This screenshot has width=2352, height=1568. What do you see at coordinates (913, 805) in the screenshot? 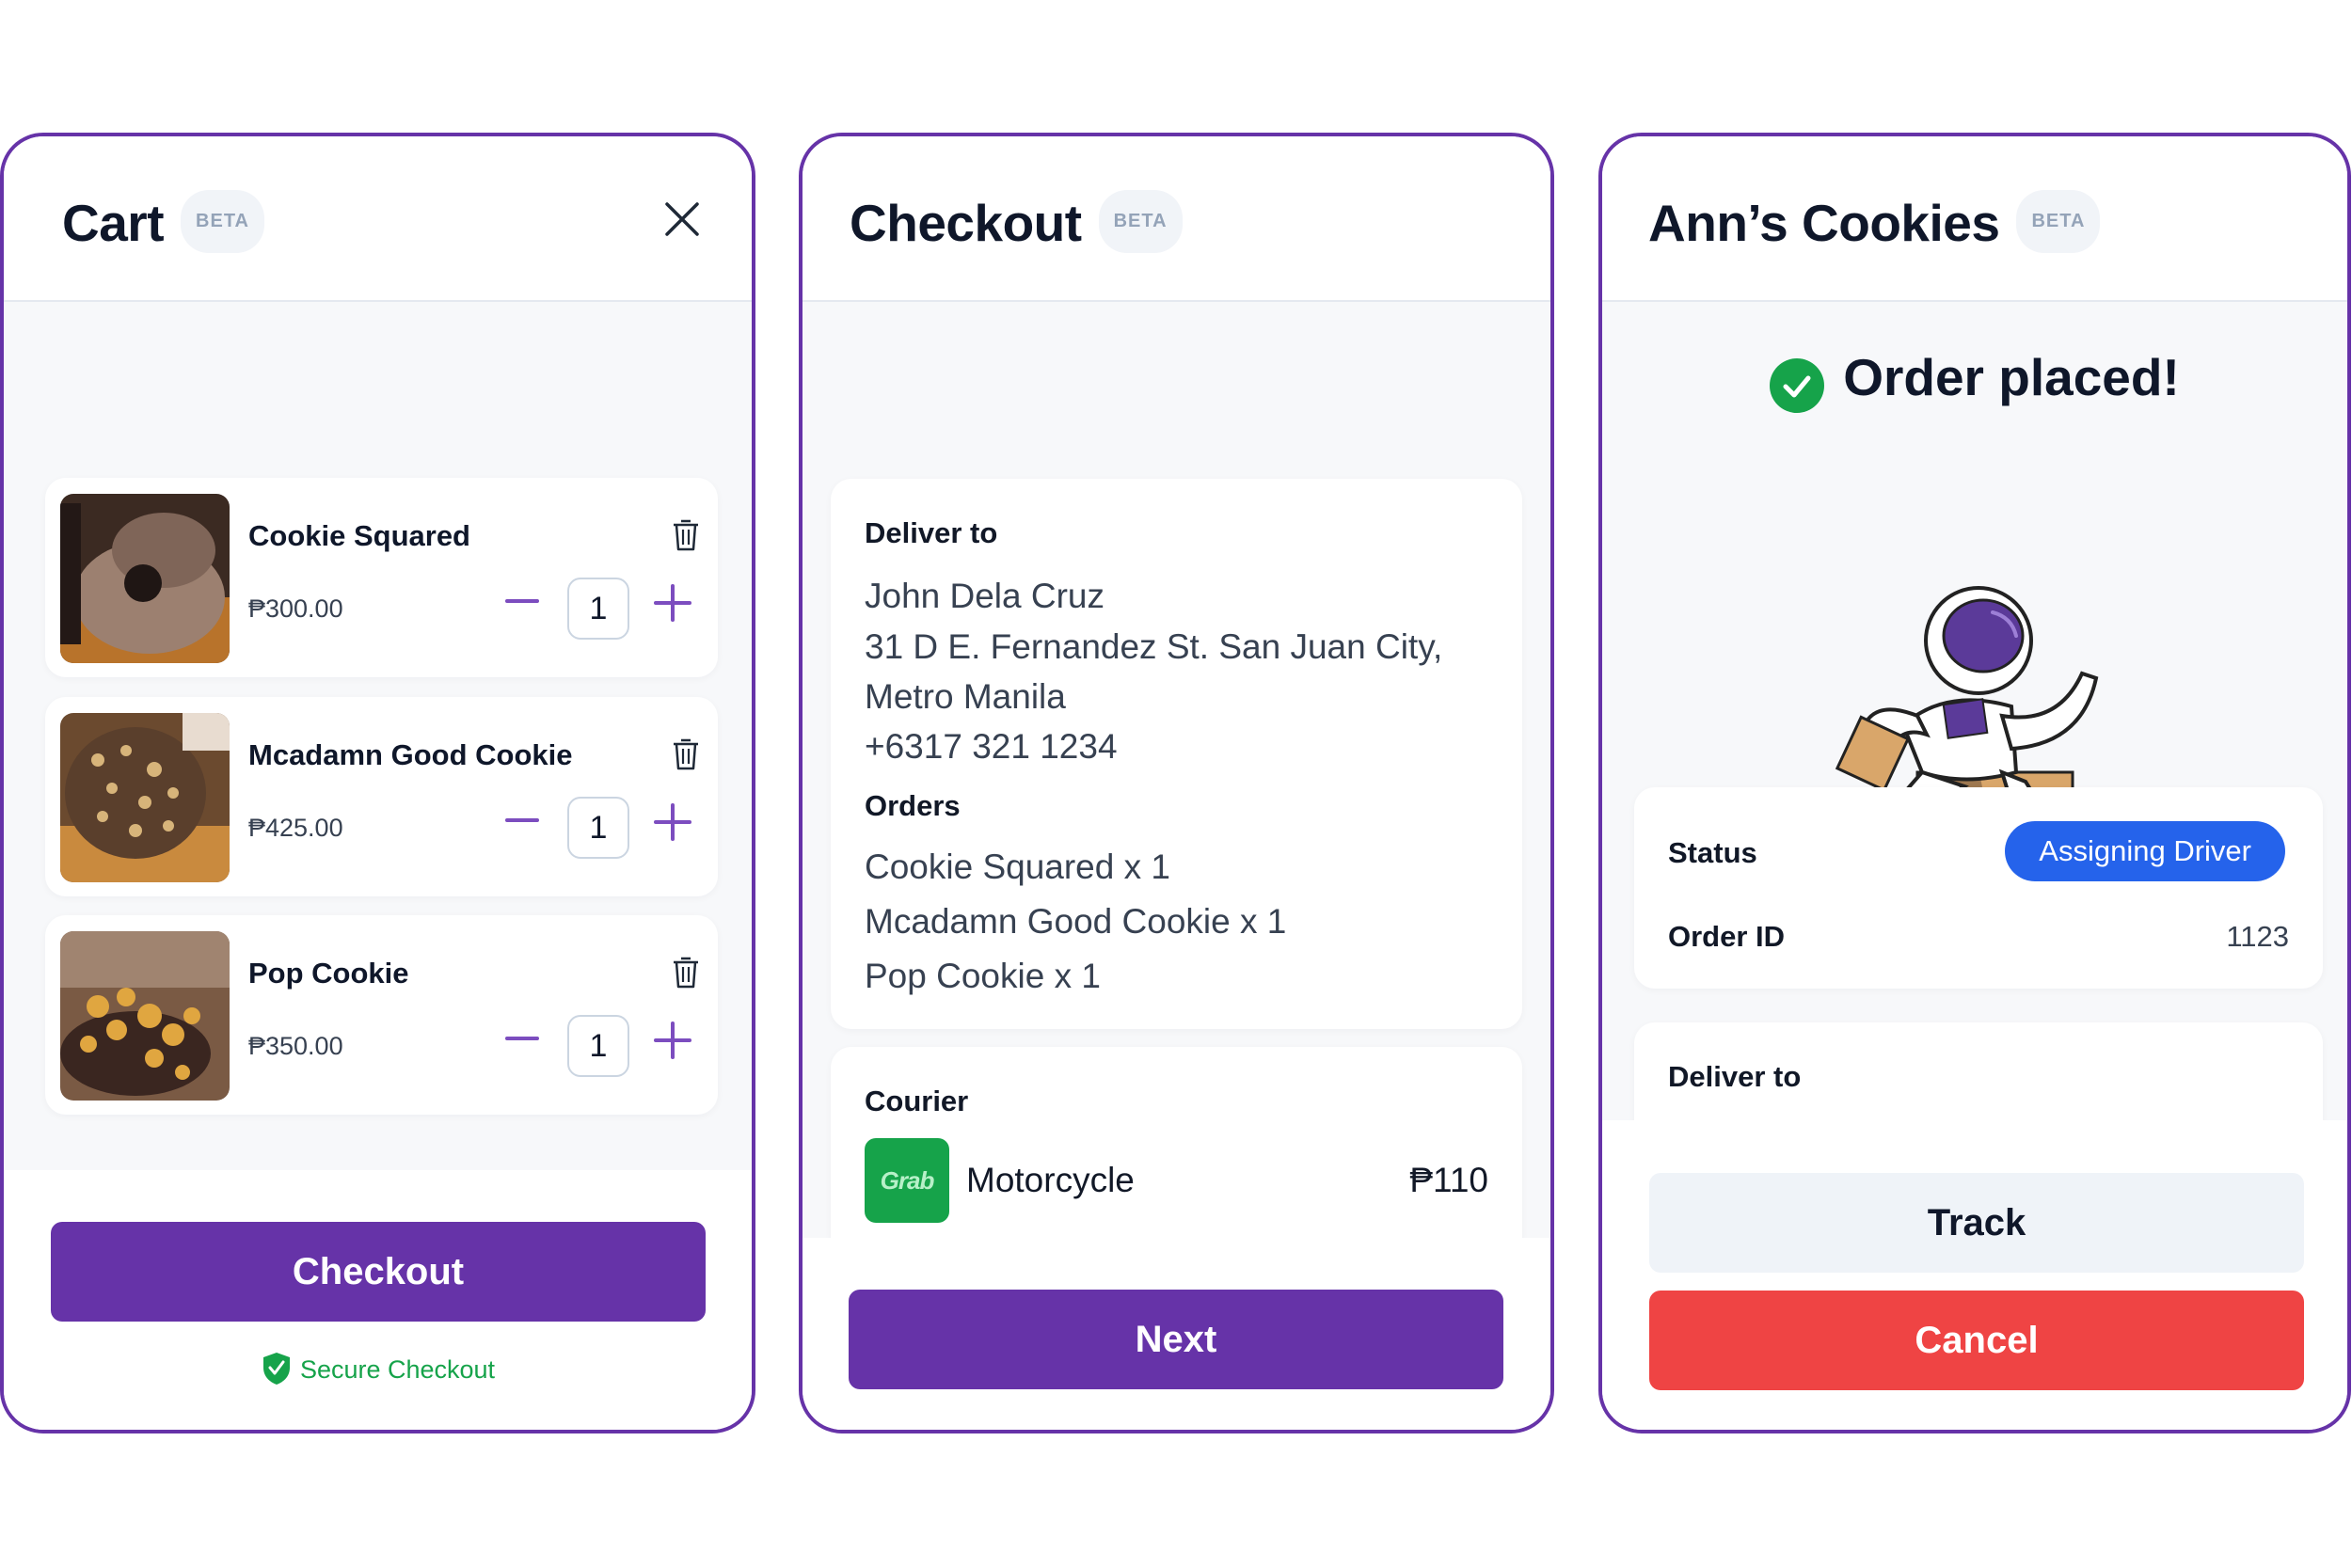
I see `orders-label: Orders` at bounding box center [913, 805].